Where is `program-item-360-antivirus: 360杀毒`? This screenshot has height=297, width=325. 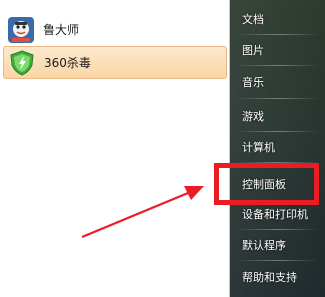 program-item-360-antivirus: 360杀毒 is located at coordinates (115, 62).